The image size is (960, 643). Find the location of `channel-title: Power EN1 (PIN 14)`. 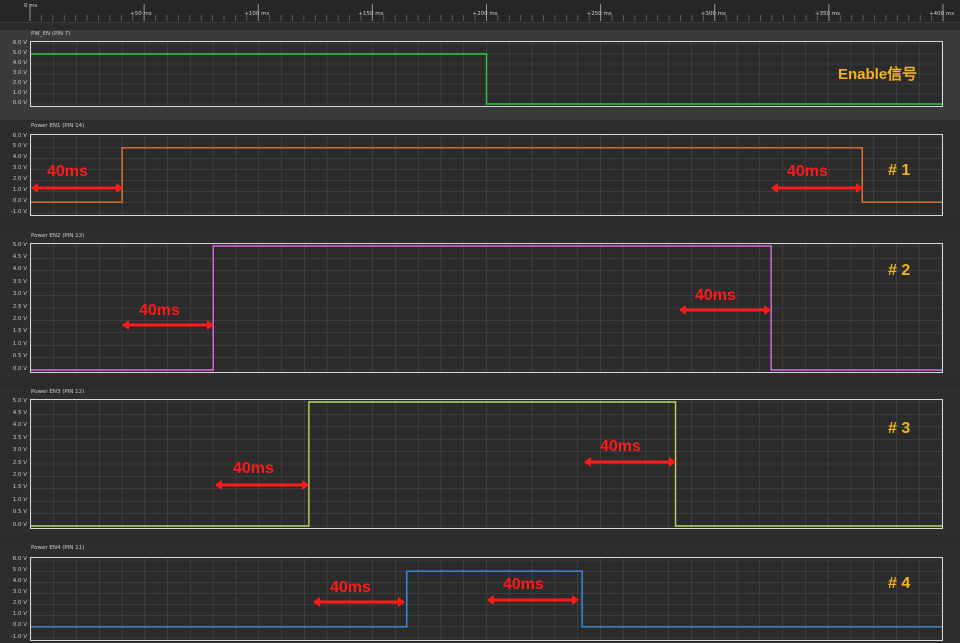

channel-title: Power EN1 (PIN 14) is located at coordinates (58, 126).